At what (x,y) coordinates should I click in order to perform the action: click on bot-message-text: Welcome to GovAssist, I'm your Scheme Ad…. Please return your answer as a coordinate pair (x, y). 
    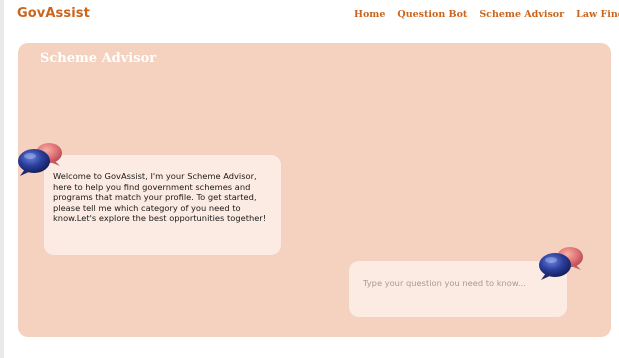
    Looking at the image, I should click on (160, 197).